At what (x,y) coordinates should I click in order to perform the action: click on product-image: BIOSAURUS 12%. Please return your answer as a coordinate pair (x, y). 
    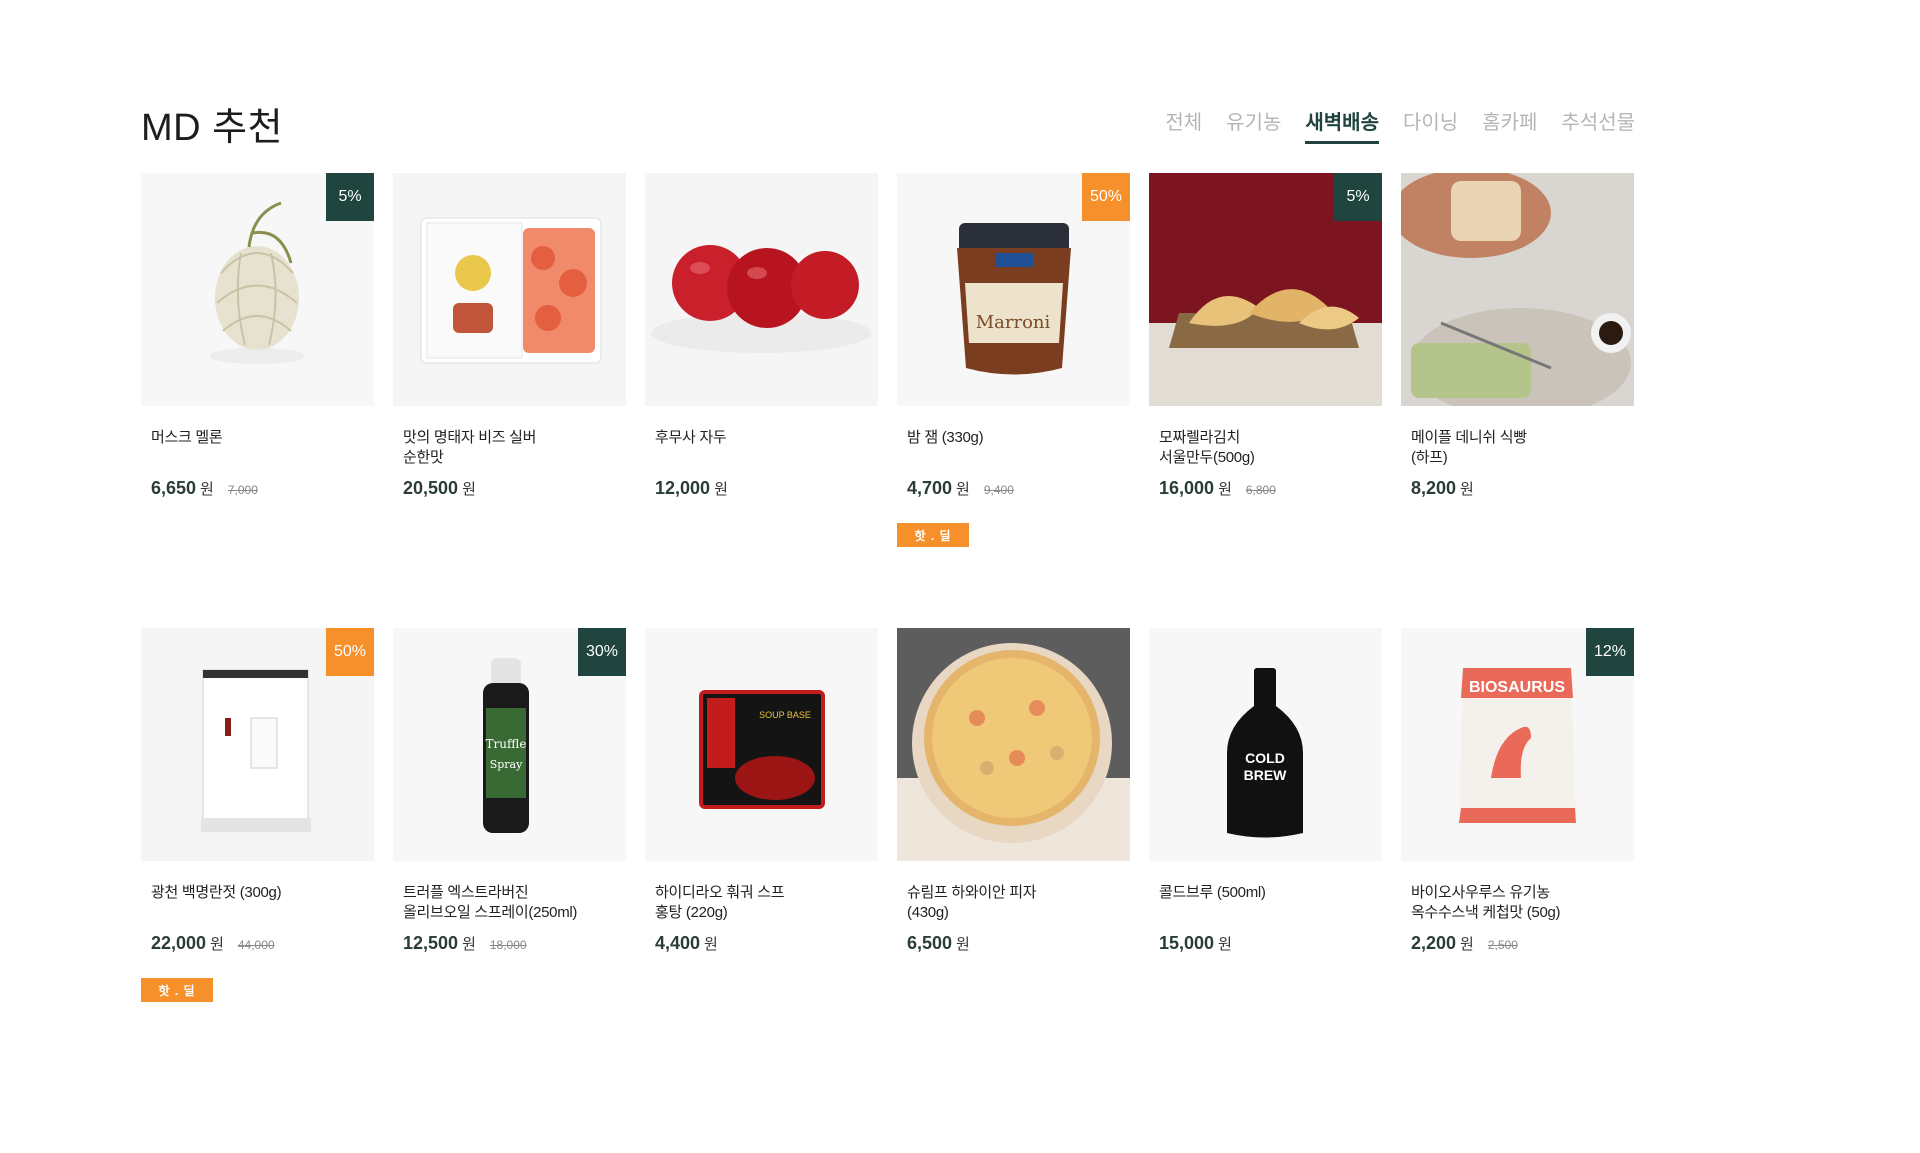
    Looking at the image, I should click on (1517, 744).